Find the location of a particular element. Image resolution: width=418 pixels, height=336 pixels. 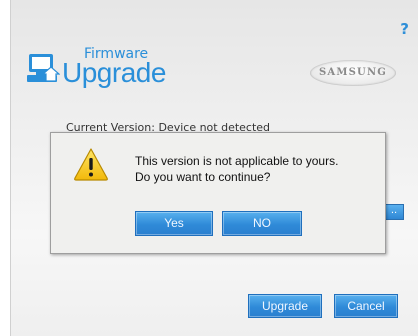

dialog-message-line2: Do you want to continue? is located at coordinates (203, 177).